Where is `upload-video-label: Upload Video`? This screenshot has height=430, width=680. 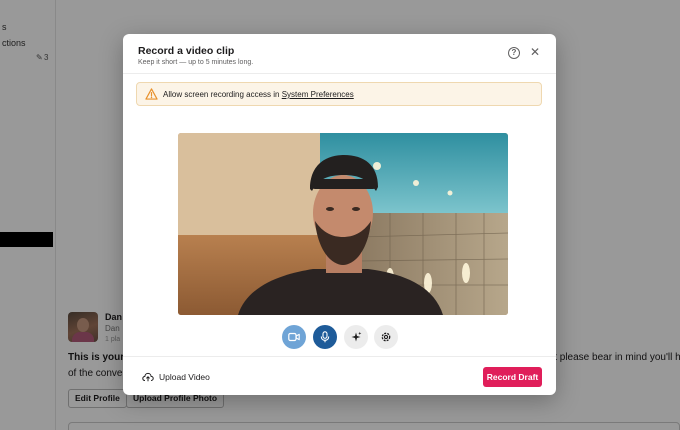 upload-video-label: Upload Video is located at coordinates (184, 377).